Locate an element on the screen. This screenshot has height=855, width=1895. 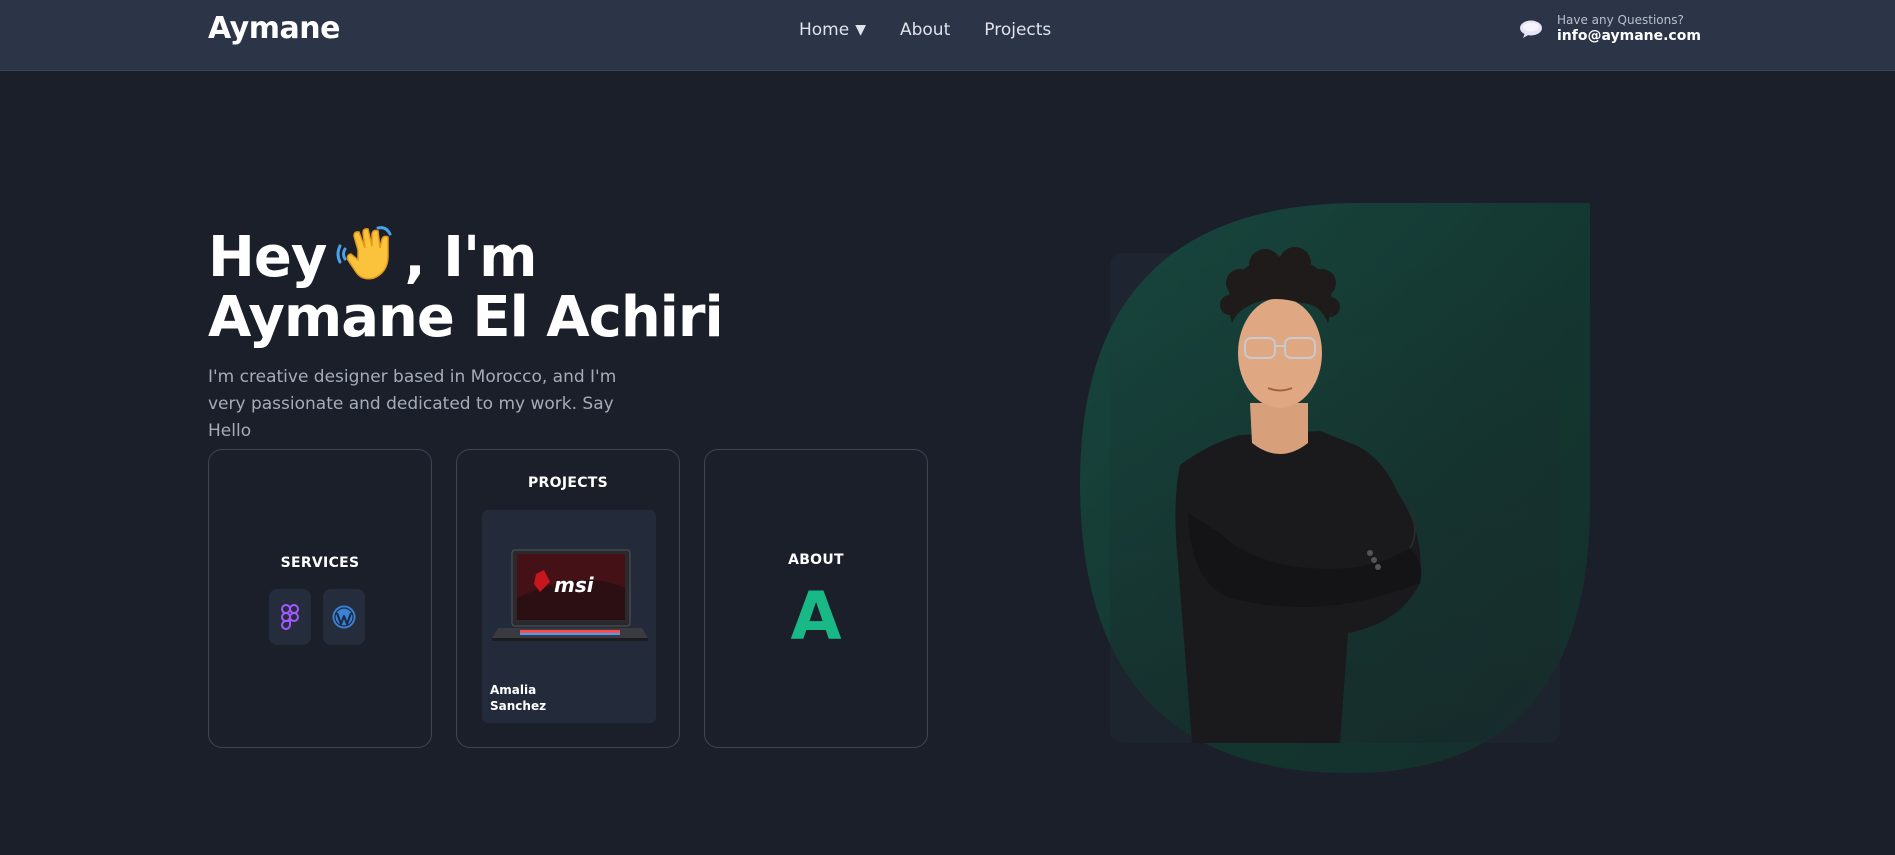
nav-about-label: About is located at coordinates (925, 30).